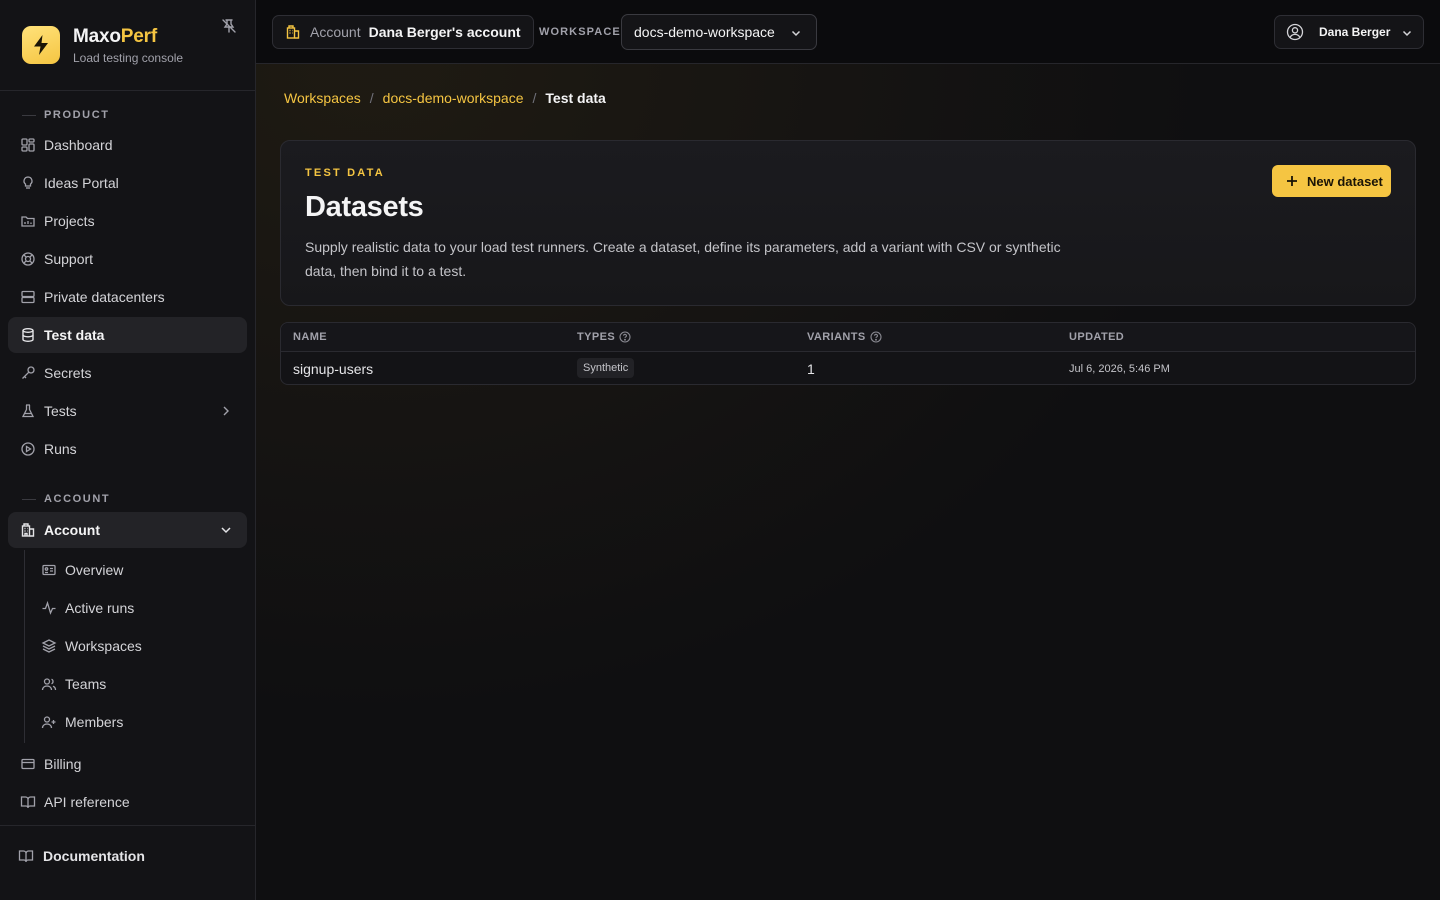  Describe the element at coordinates (68, 373) in the screenshot. I see `sidebar-item-label: Secrets` at that location.